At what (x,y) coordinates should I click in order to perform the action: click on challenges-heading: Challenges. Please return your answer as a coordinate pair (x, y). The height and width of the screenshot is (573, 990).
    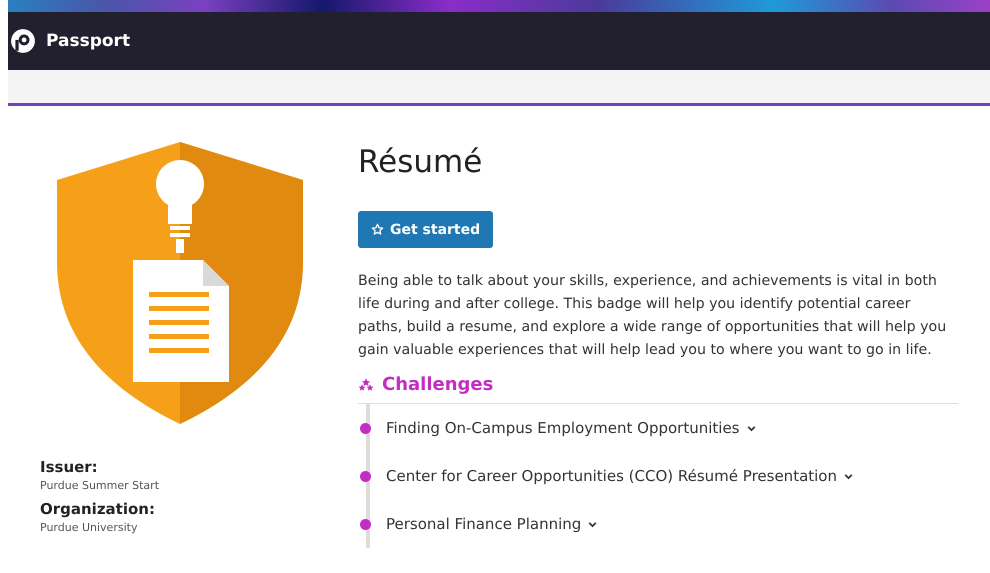
    Looking at the image, I should click on (438, 384).